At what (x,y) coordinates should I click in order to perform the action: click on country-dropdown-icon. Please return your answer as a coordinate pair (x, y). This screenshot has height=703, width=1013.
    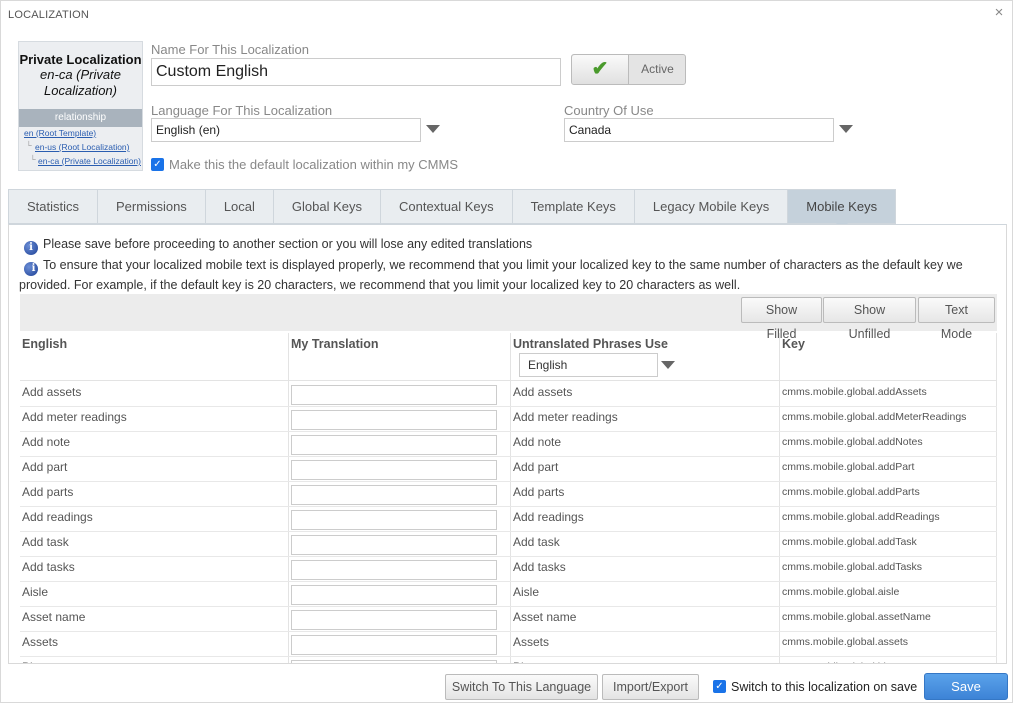
    Looking at the image, I should click on (846, 129).